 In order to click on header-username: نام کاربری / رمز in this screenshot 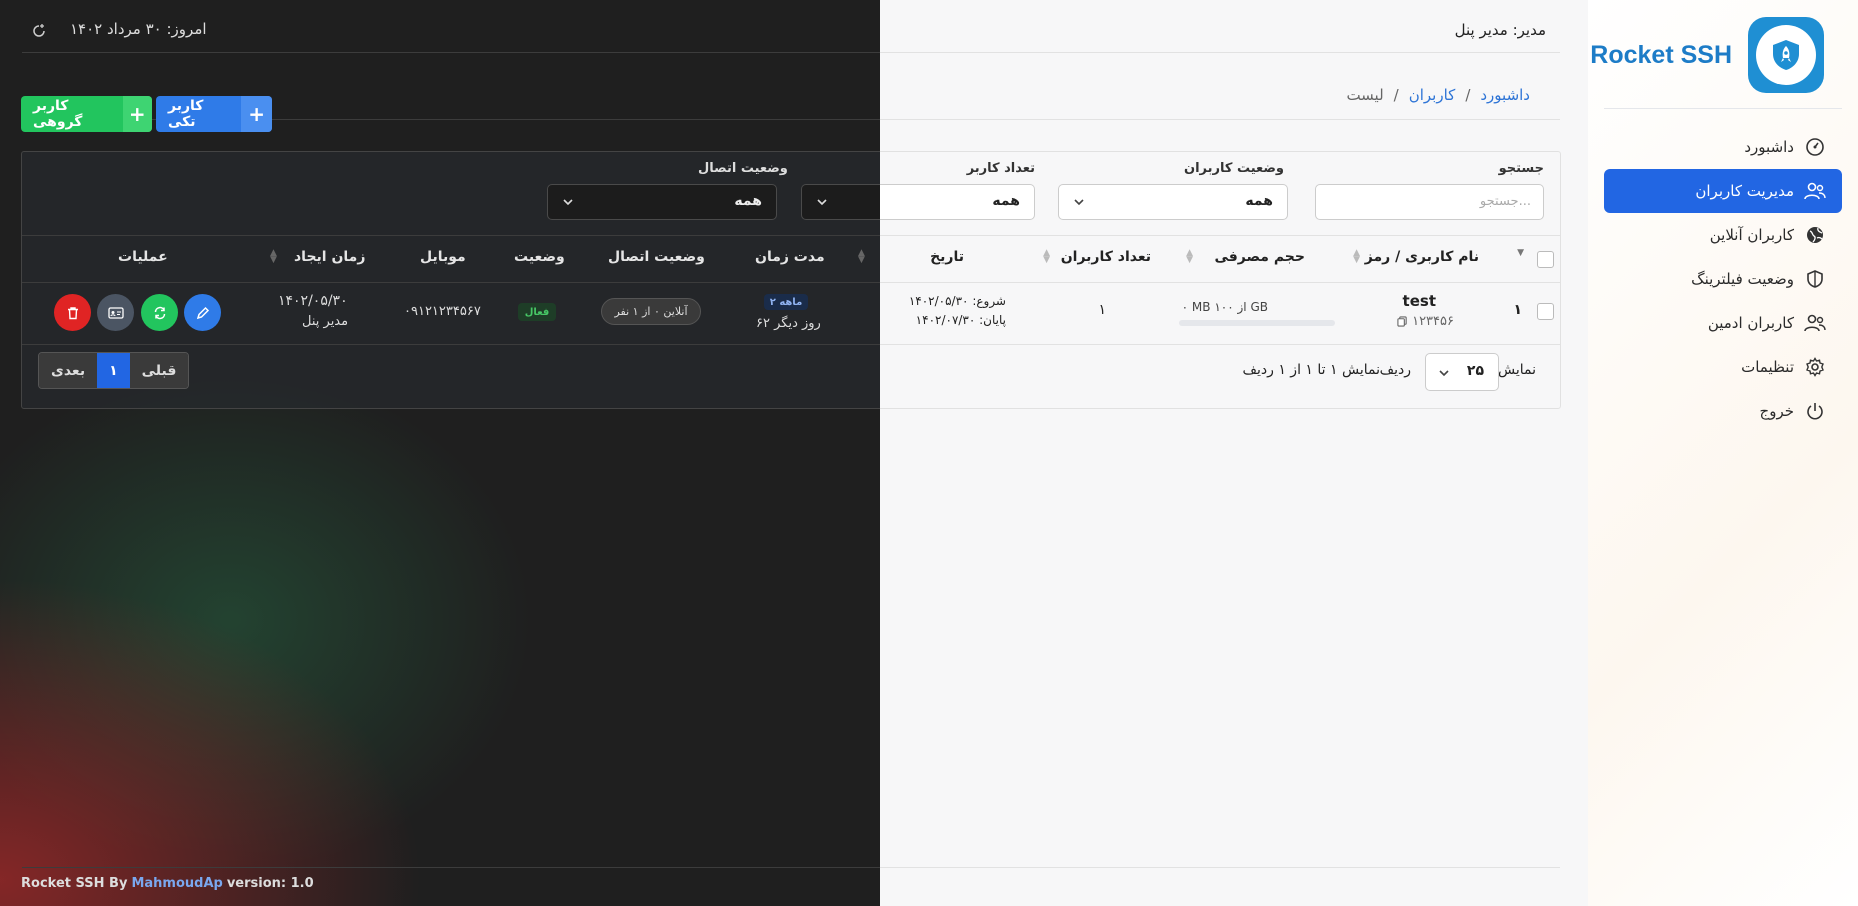, I will do `click(1422, 257)`.